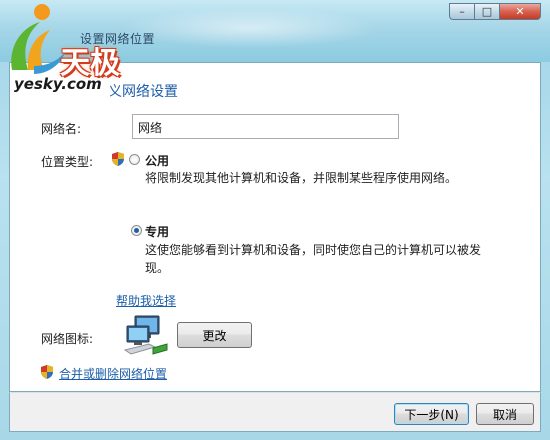 The image size is (550, 440). I want to click on public-label: 公用, so click(157, 160).